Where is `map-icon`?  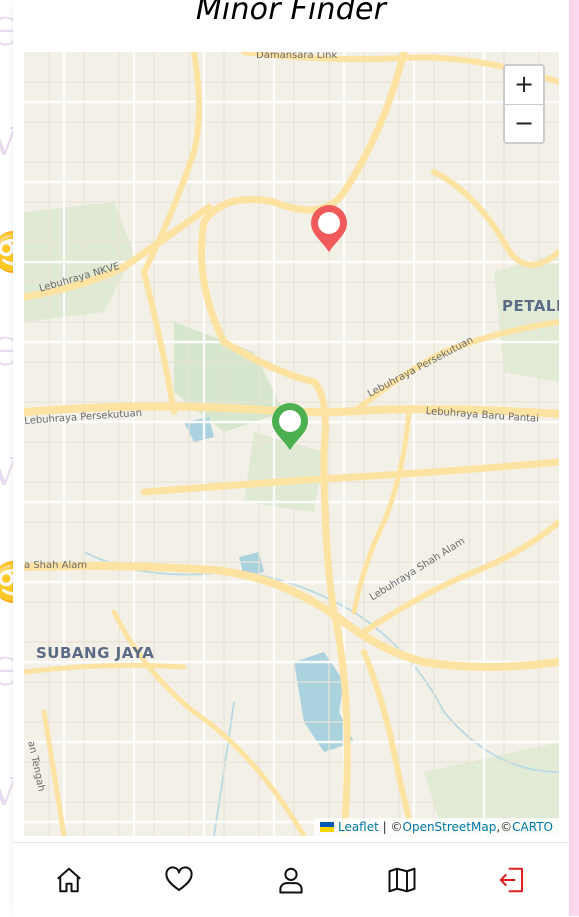 map-icon is located at coordinates (402, 880).